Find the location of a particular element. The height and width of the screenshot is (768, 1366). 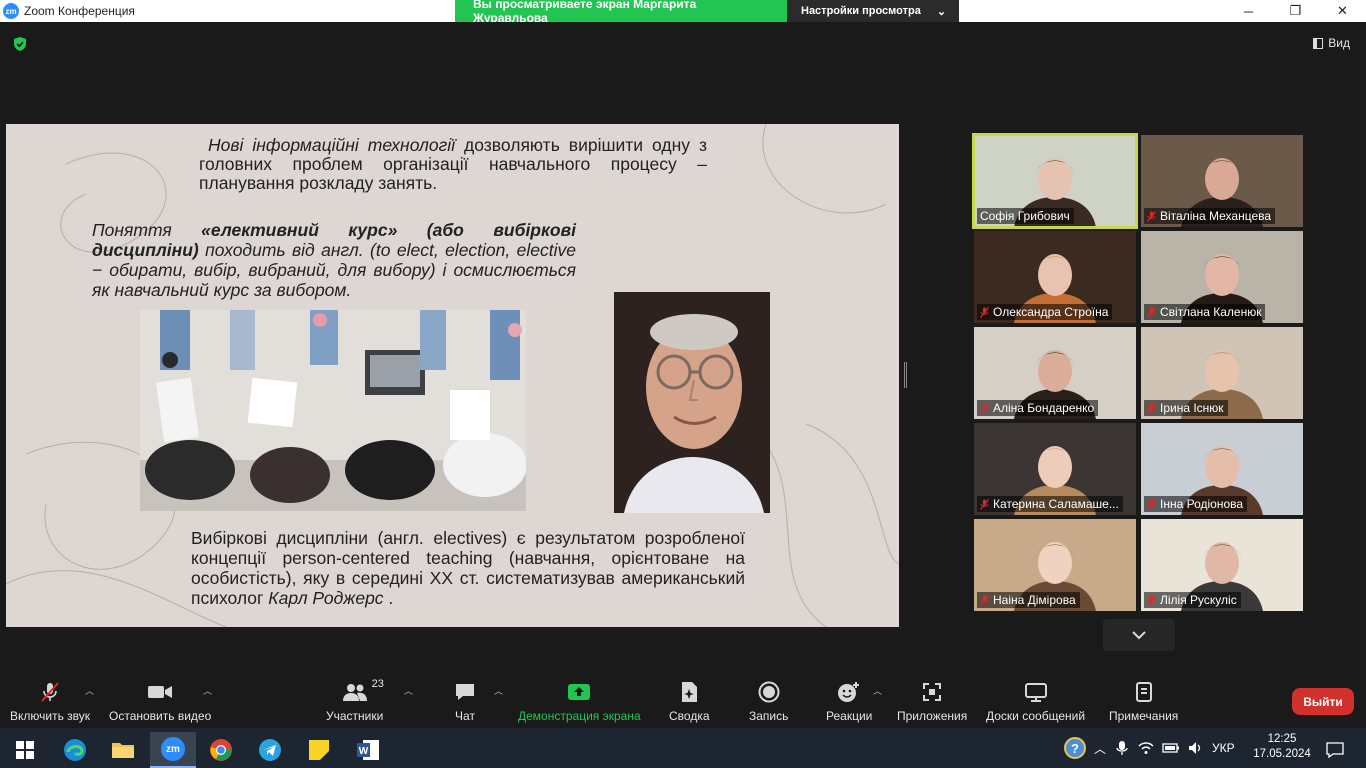

view-settings-dropdown: Настройки просмотра ⌄ is located at coordinates (873, 11).